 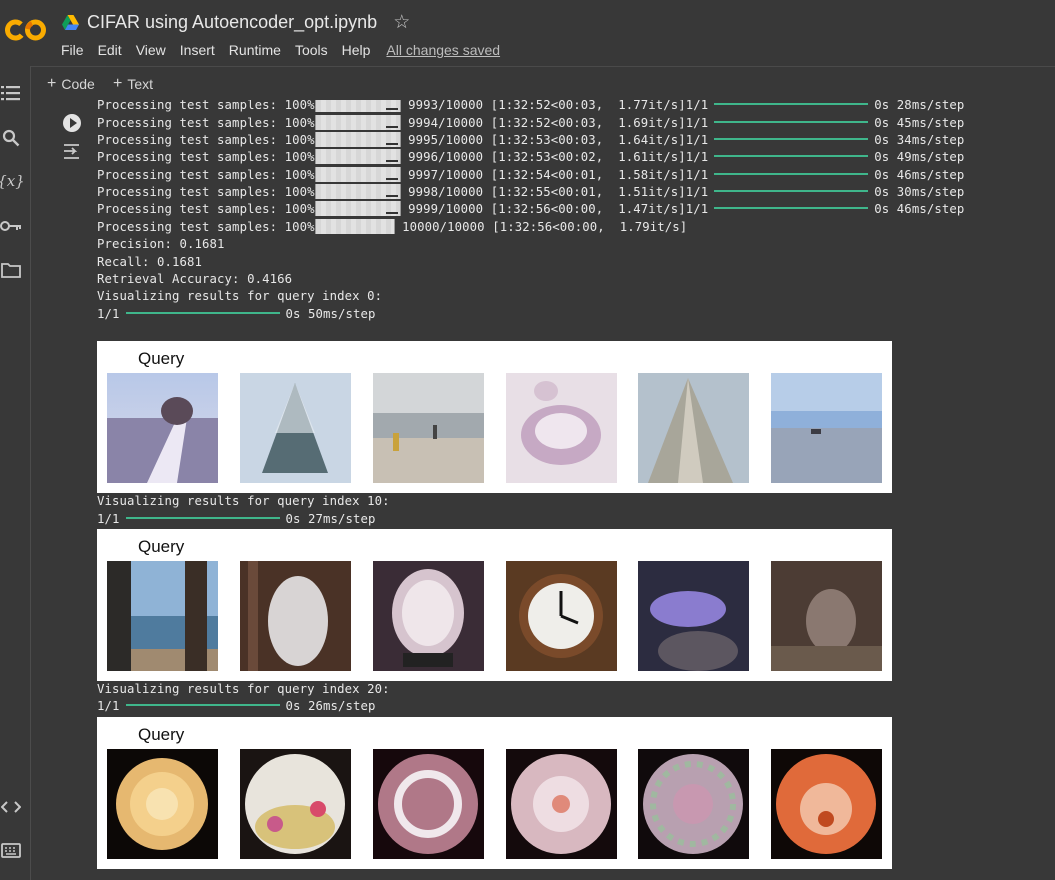 I want to click on code-snippets-icon, so click(x=11, y=807).